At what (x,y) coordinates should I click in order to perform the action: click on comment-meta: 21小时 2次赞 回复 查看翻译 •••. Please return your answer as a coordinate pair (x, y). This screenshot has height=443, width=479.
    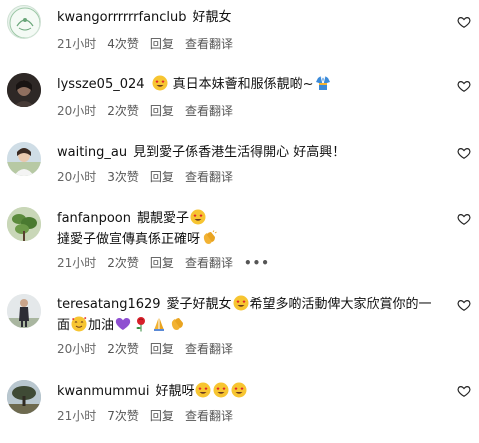
    Looking at the image, I should click on (169, 262).